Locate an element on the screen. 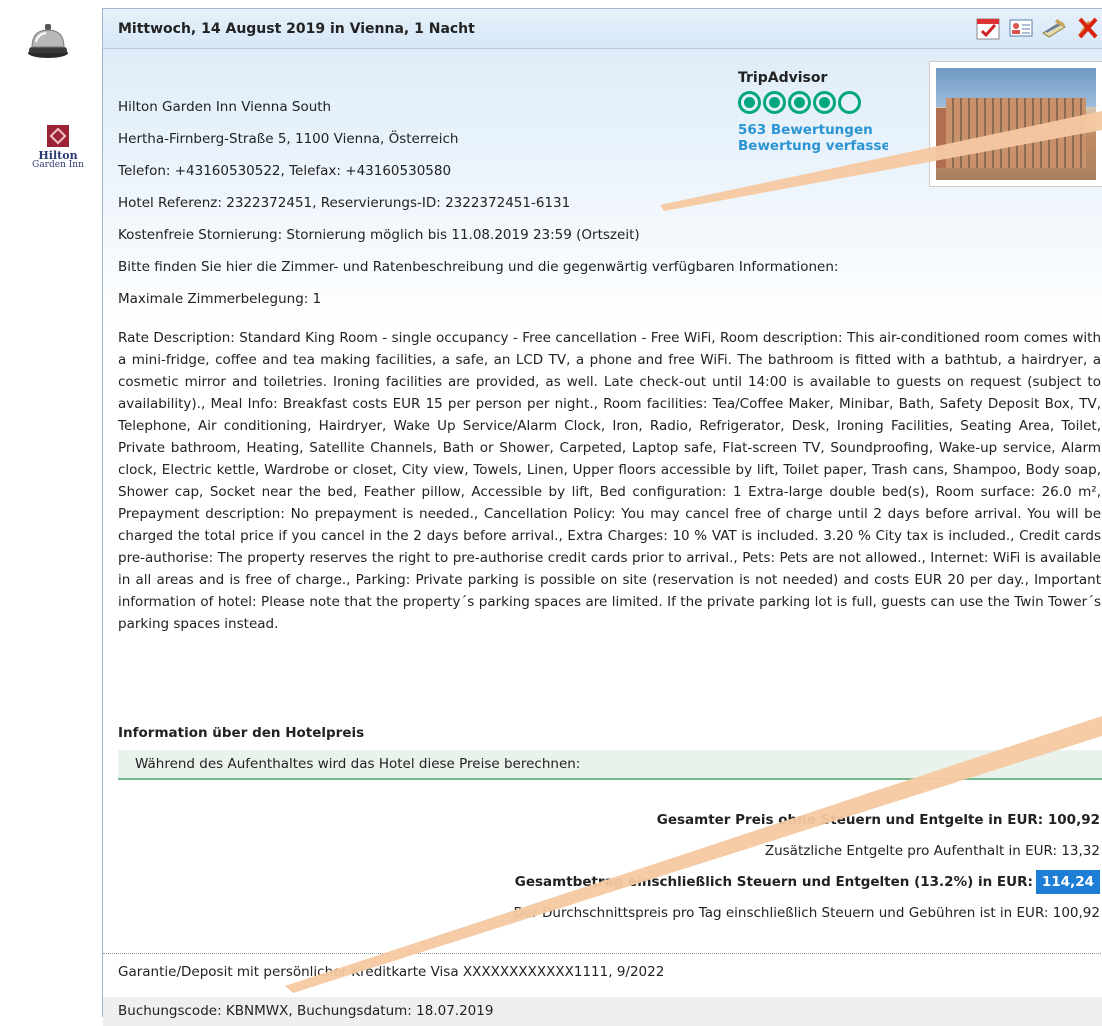 The width and height of the screenshot is (1102, 1026). divider is located at coordinates (602, 953).